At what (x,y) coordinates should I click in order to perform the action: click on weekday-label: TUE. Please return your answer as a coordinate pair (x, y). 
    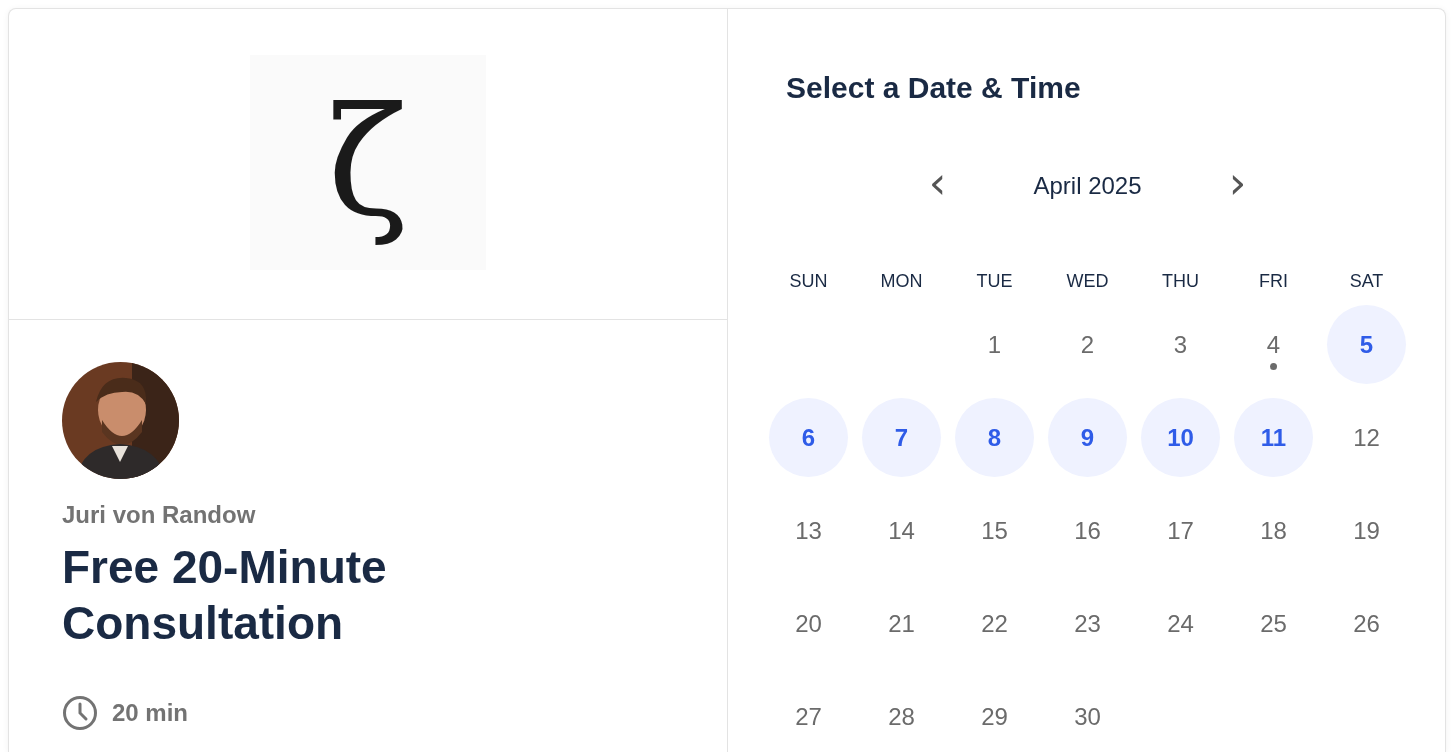
    Looking at the image, I should click on (994, 281).